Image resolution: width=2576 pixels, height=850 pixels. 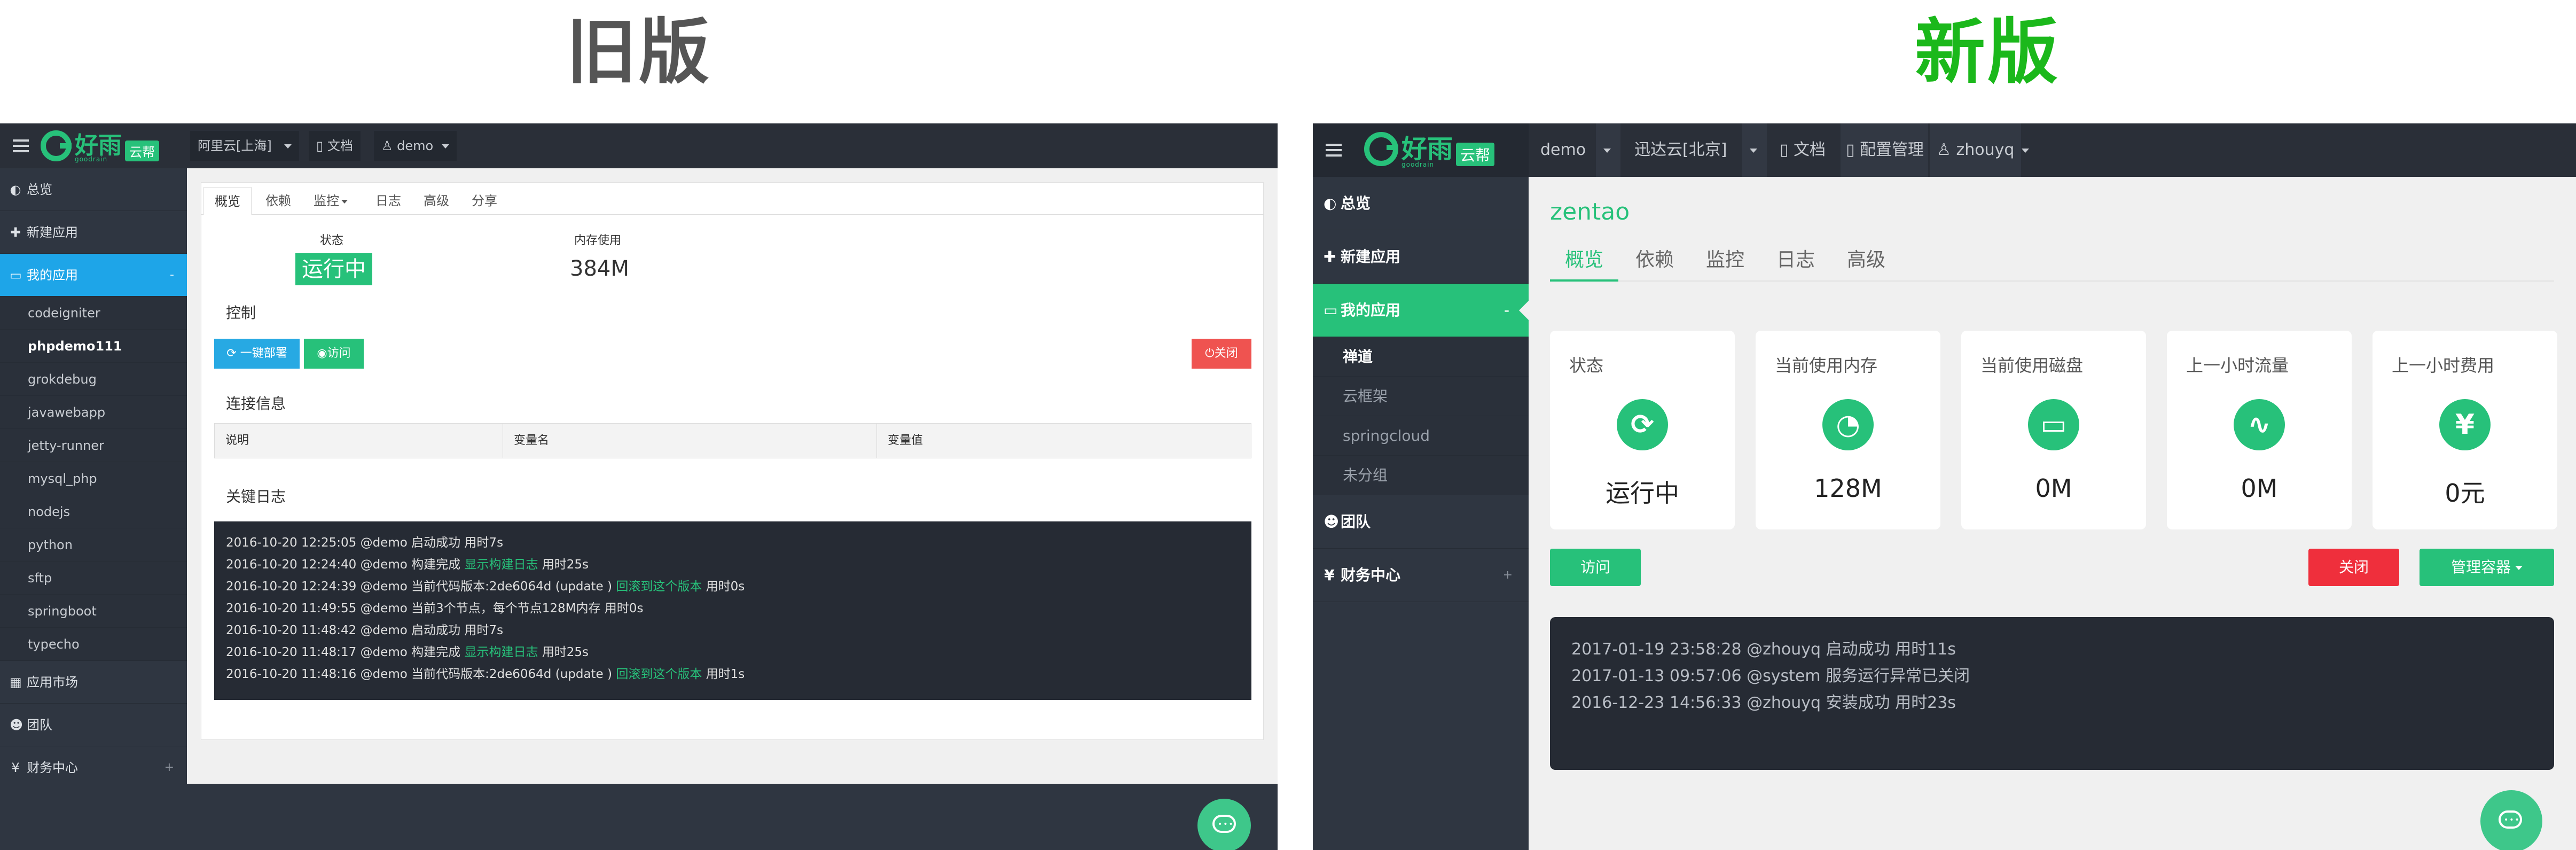 What do you see at coordinates (263, 354) in the screenshot?
I see `deploy-label: 一键部署` at bounding box center [263, 354].